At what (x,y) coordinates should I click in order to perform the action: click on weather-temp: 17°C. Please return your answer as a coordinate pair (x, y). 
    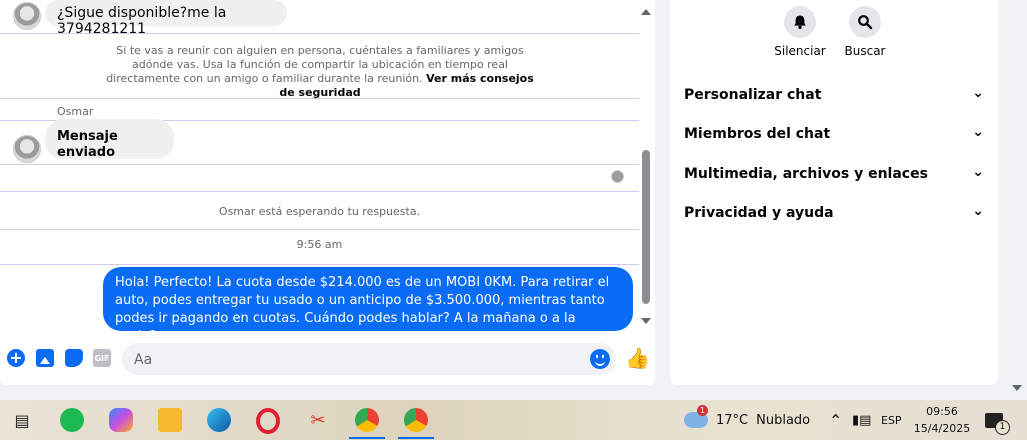
    Looking at the image, I should click on (732, 420).